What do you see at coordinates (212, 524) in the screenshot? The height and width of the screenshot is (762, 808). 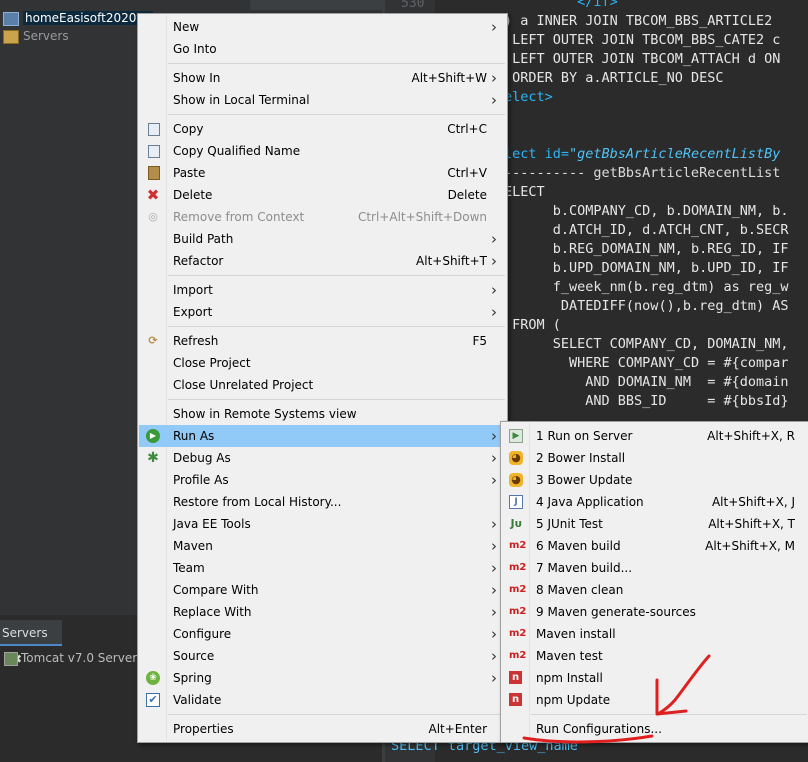 I see `menu-item-label: Java EE Tools` at bounding box center [212, 524].